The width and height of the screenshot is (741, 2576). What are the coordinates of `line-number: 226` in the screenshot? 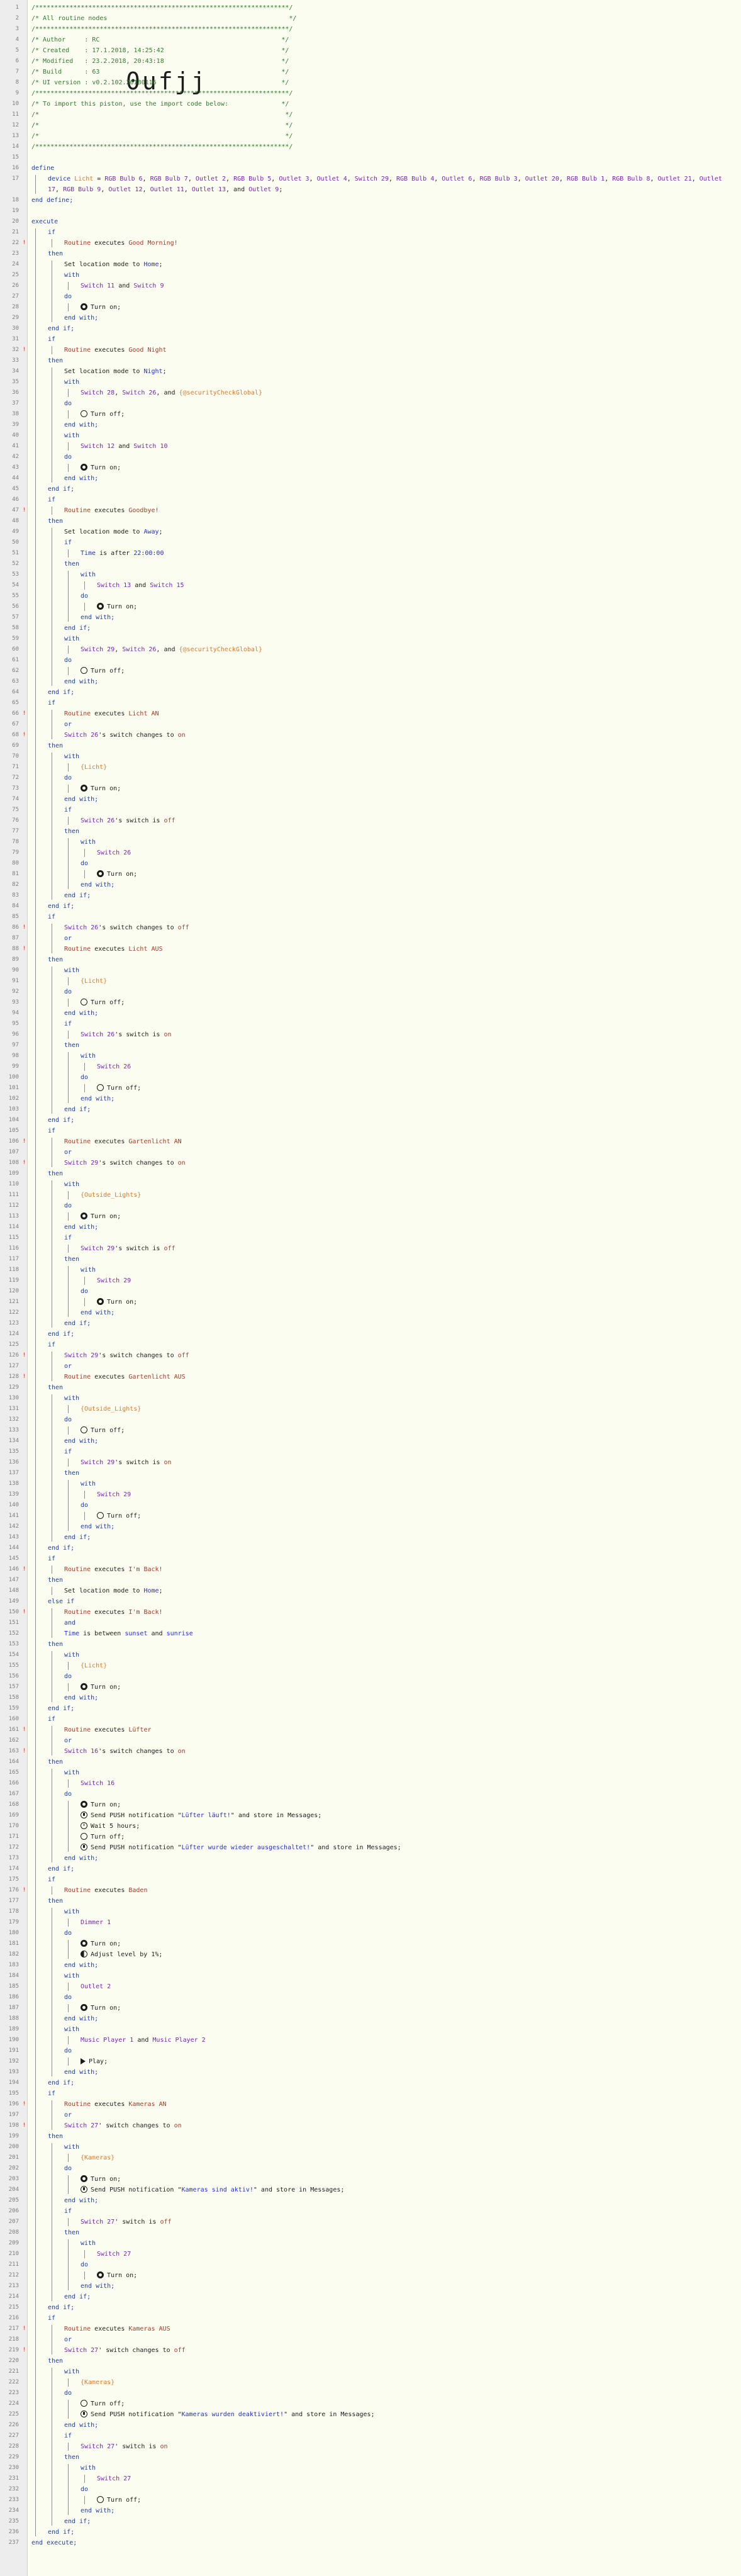 It's located at (13, 2425).